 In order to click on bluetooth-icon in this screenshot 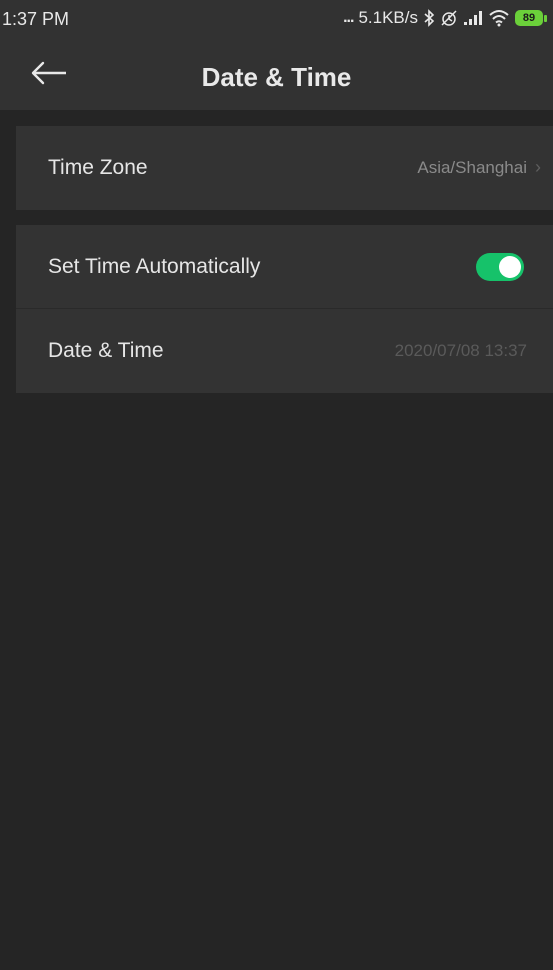, I will do `click(429, 18)`.